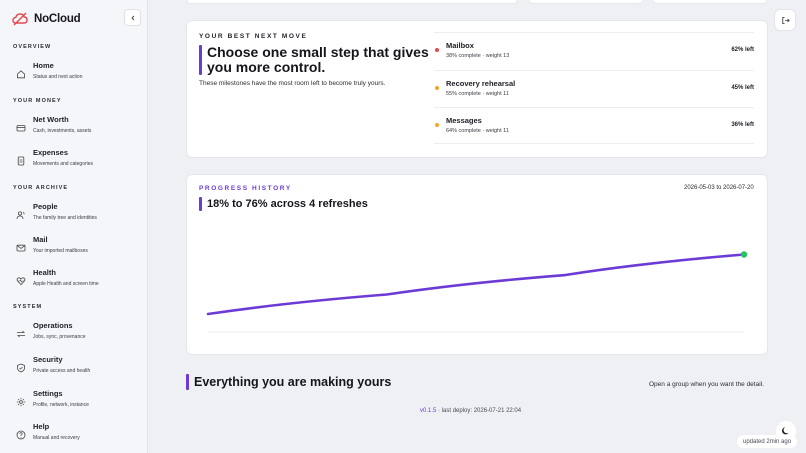 Image resolution: width=806 pixels, height=453 pixels. I want to click on version-link: v0.1.5, so click(428, 411).